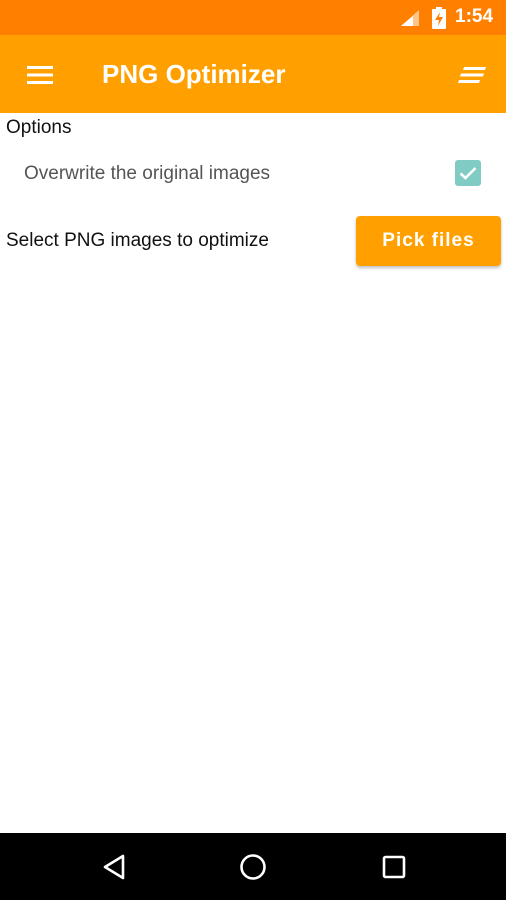 The height and width of the screenshot is (900, 506). Describe the element at coordinates (253, 17) in the screenshot. I see `status-bar: 1:54` at that location.